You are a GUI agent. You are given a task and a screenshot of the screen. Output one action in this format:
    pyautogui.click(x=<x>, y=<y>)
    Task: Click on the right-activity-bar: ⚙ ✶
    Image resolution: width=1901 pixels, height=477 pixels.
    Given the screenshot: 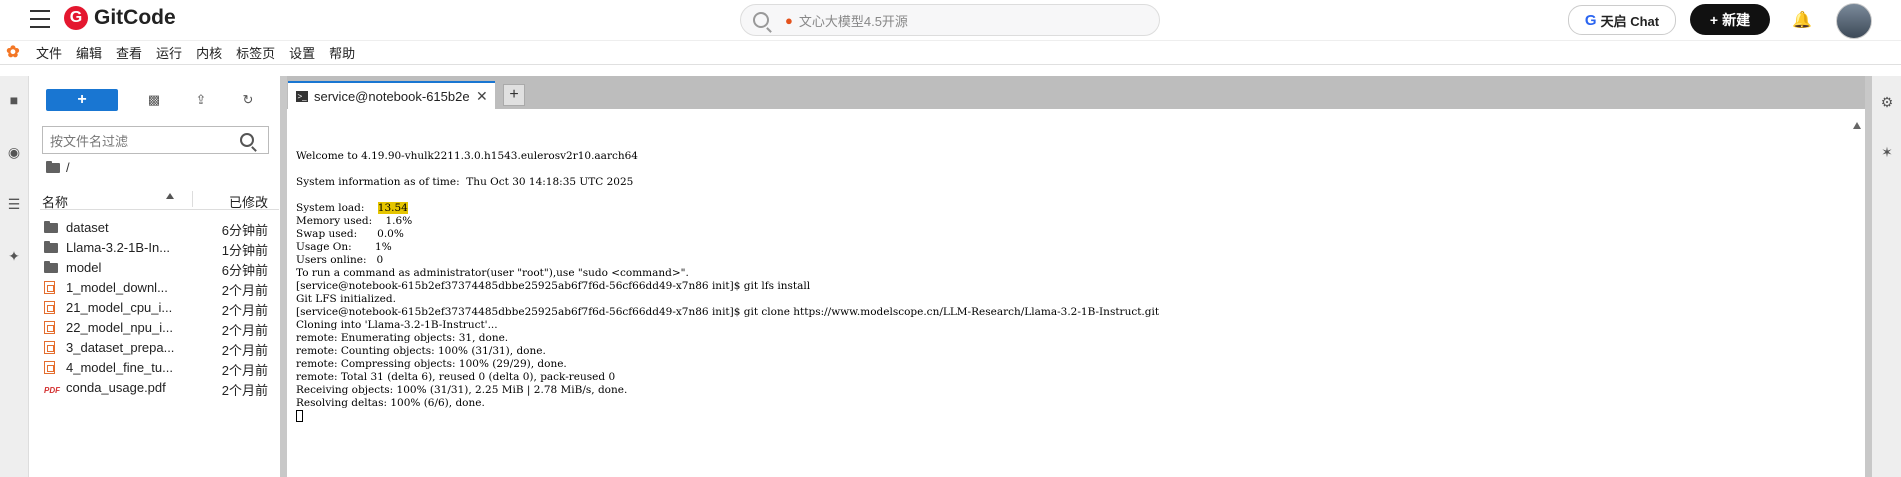 What is the action you would take?
    pyautogui.click(x=1886, y=276)
    